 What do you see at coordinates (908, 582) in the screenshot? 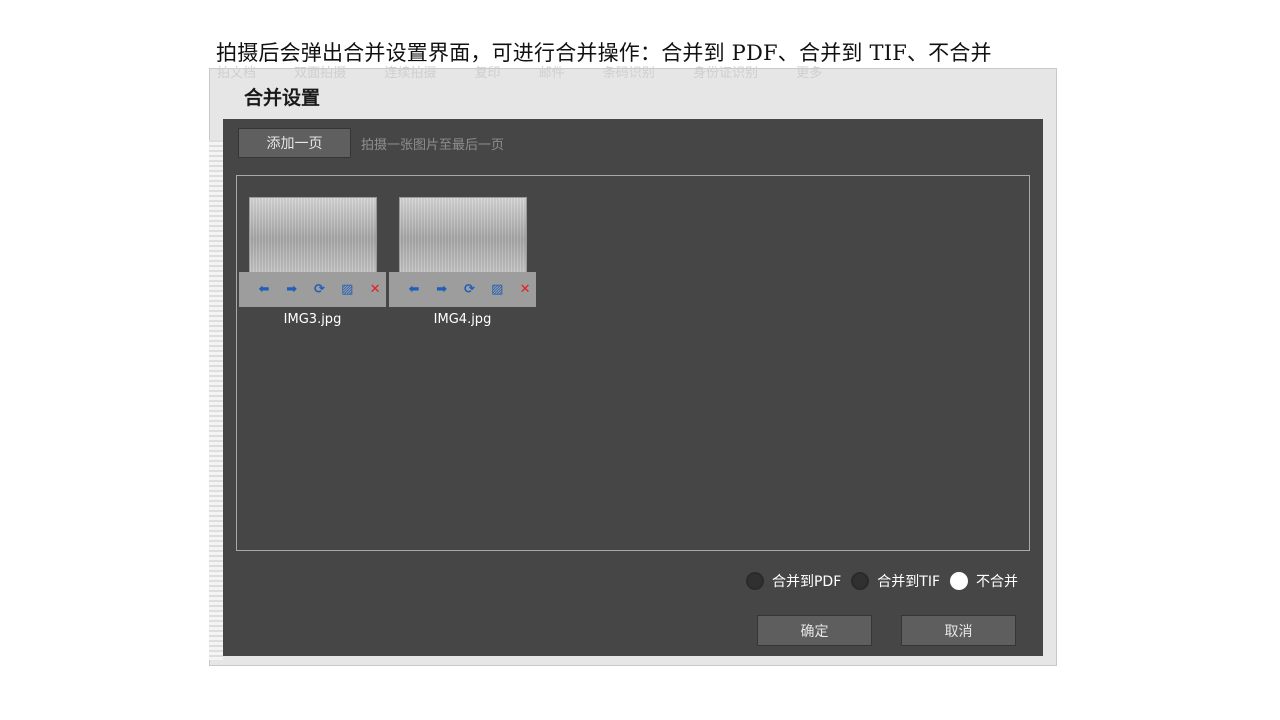
I see `merge-to-tif-label: 合并到TIF` at bounding box center [908, 582].